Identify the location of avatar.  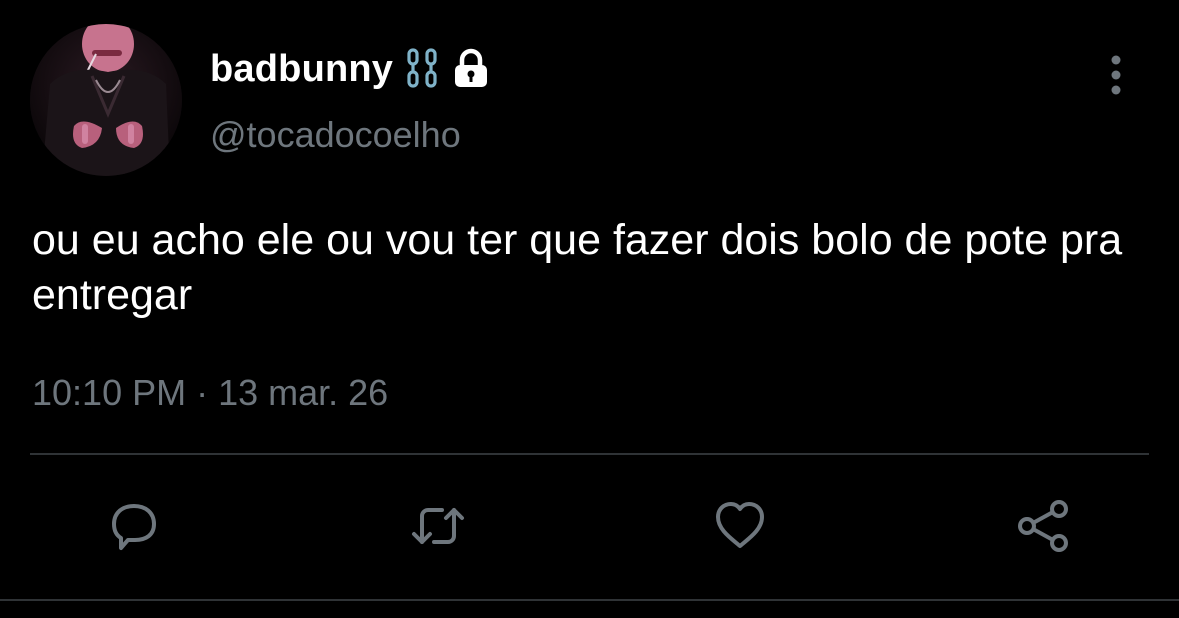
(106, 100).